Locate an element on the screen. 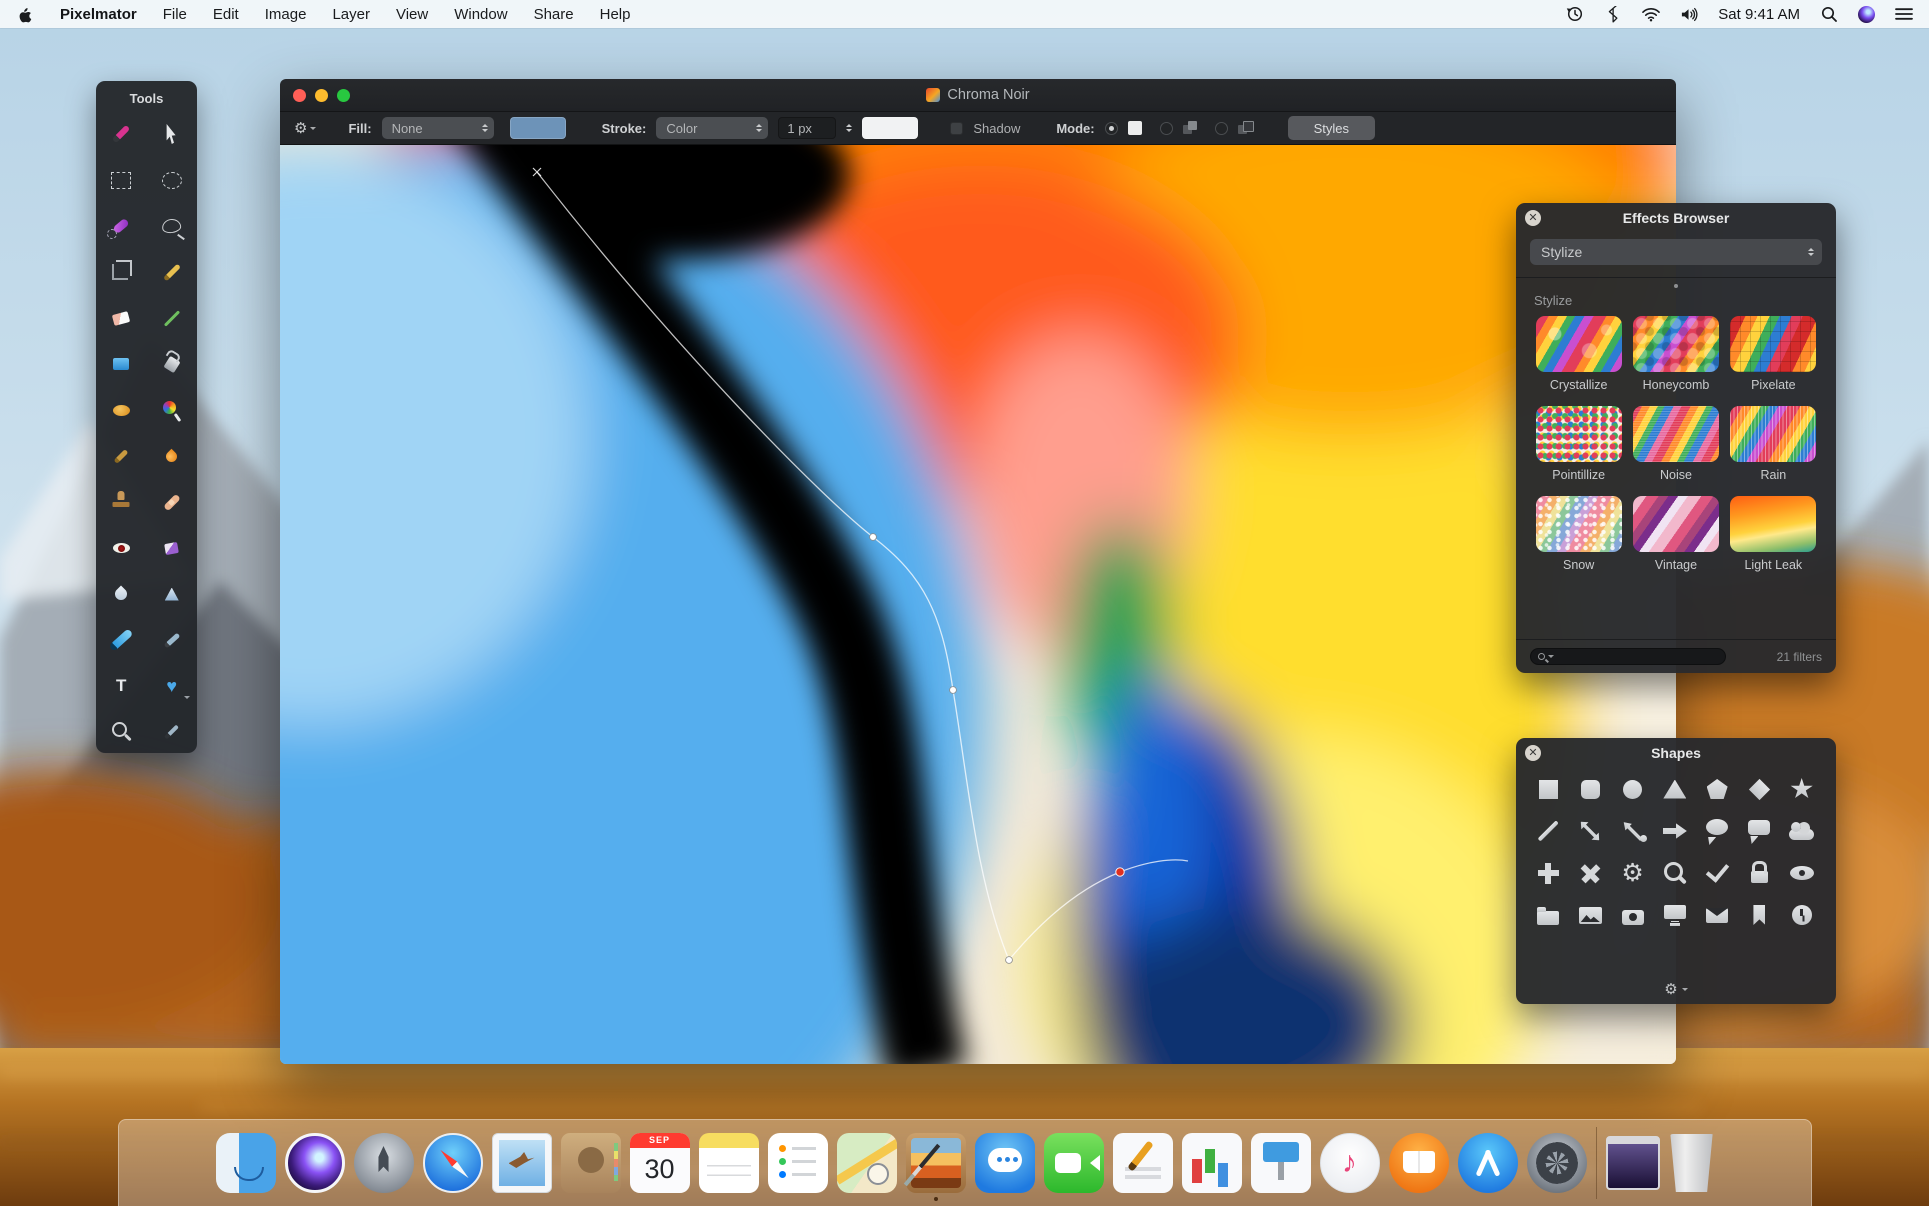 The image size is (1929, 1206). effect-honeycomb: Honeycomb is located at coordinates (1675, 354).